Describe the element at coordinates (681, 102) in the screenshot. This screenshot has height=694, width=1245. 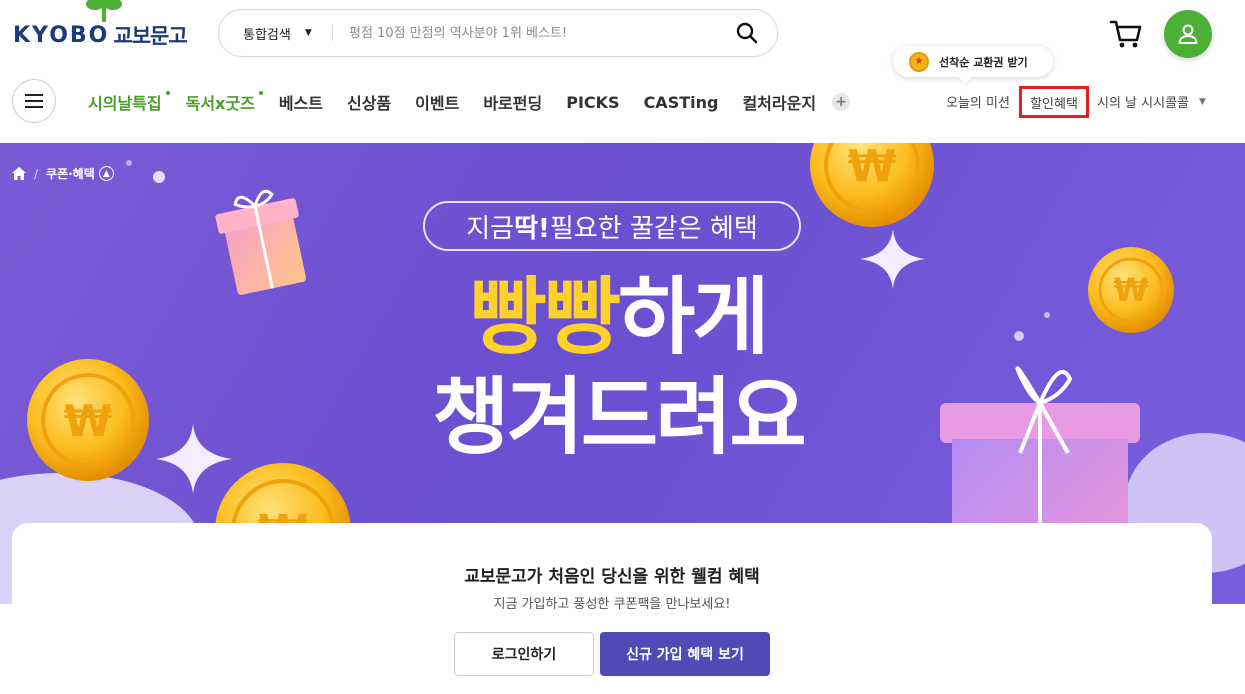
I see `nav-item-casting: CASTing` at that location.